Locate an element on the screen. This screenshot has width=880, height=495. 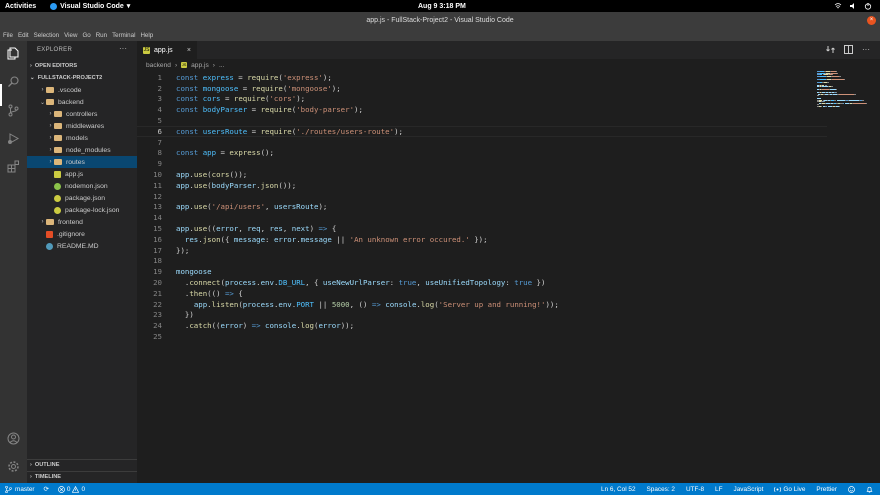
timeline-section: › TIMELINE is located at coordinates (82, 476).